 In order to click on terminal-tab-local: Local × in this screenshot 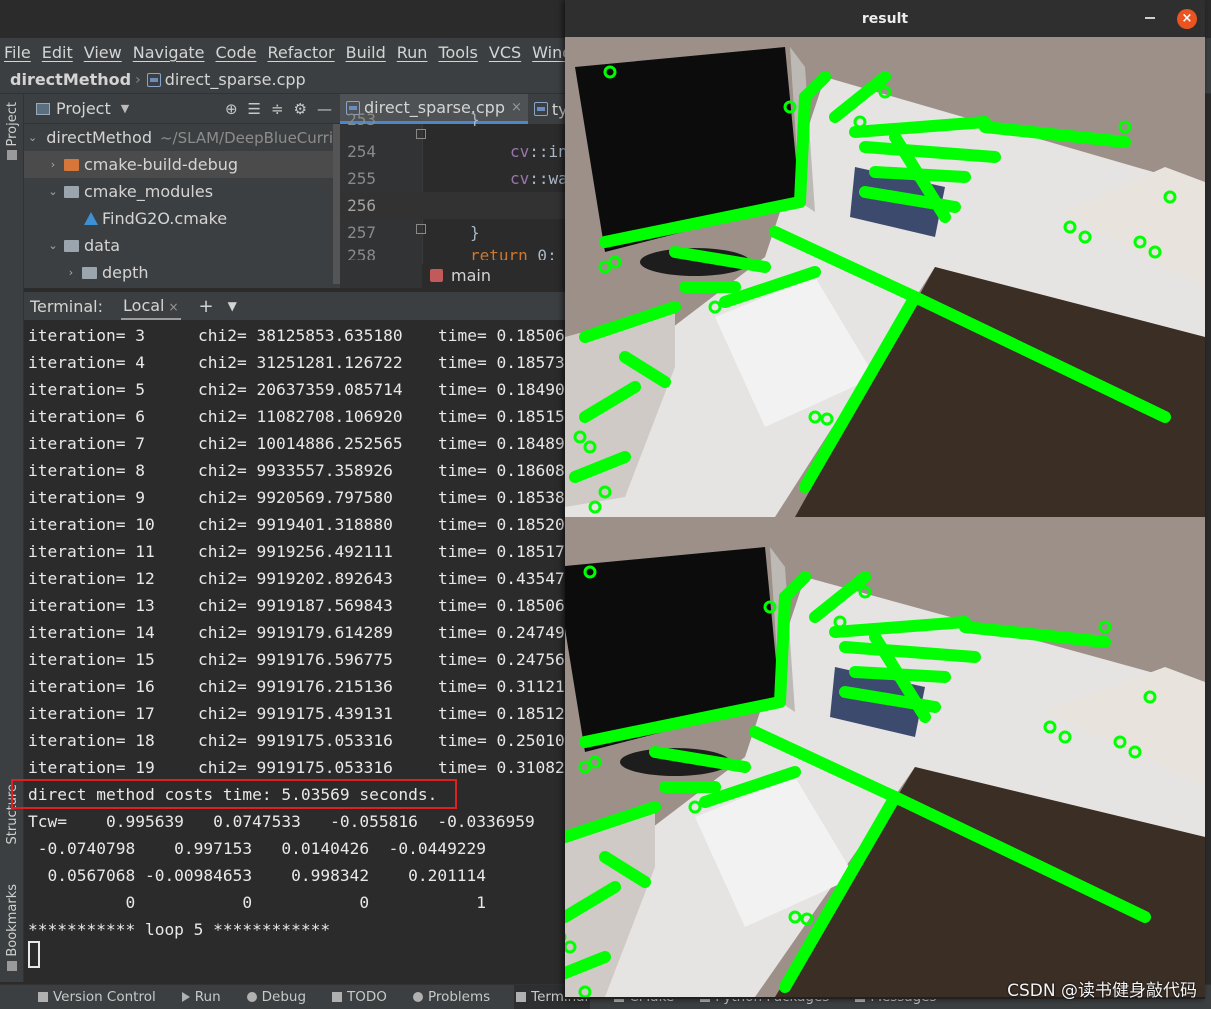, I will do `click(151, 306)`.